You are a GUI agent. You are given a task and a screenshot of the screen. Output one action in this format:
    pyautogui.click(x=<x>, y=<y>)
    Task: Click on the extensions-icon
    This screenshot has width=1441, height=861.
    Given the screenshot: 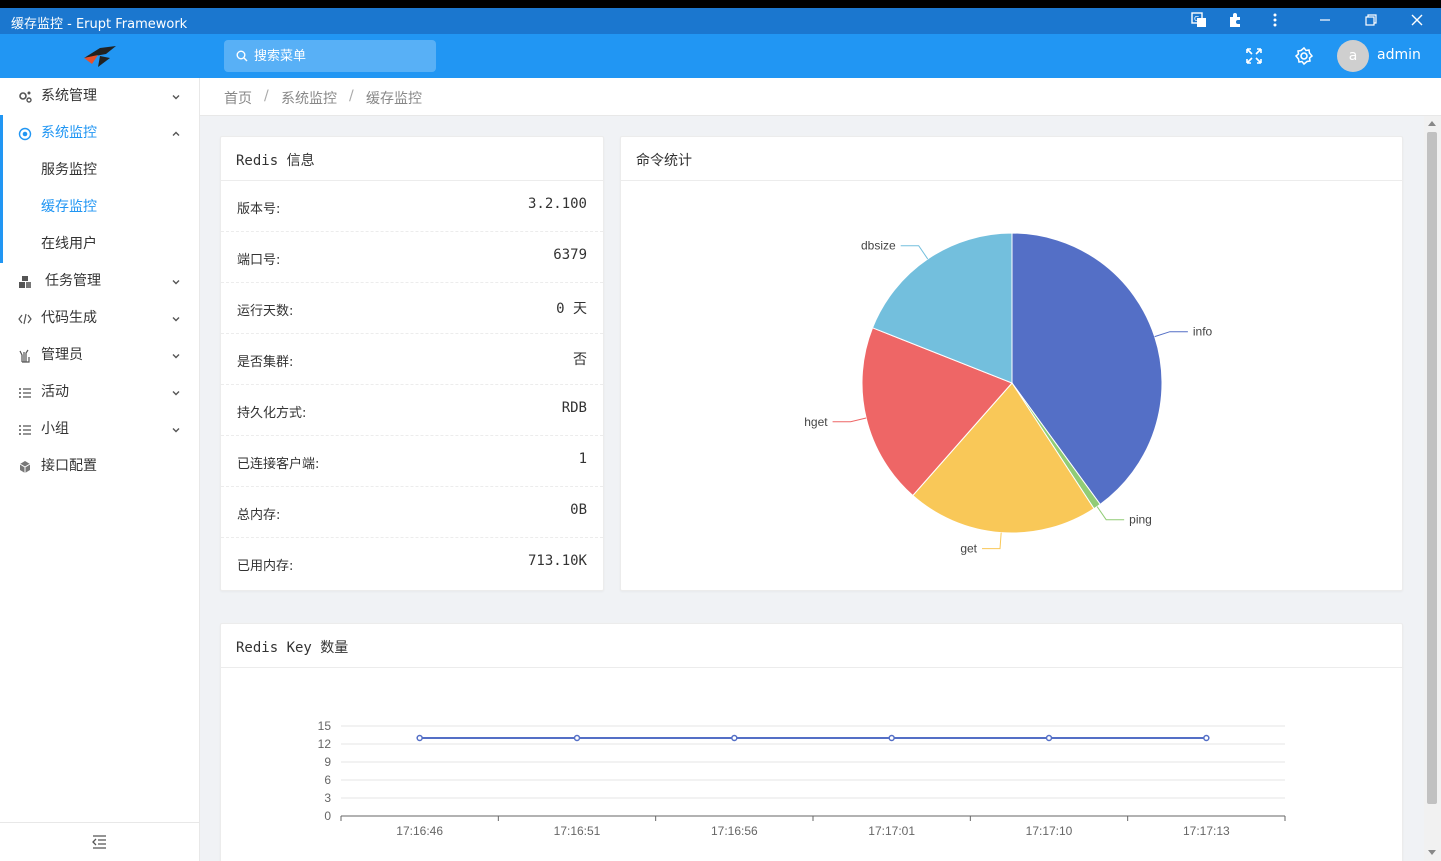 What is the action you would take?
    pyautogui.click(x=1235, y=21)
    